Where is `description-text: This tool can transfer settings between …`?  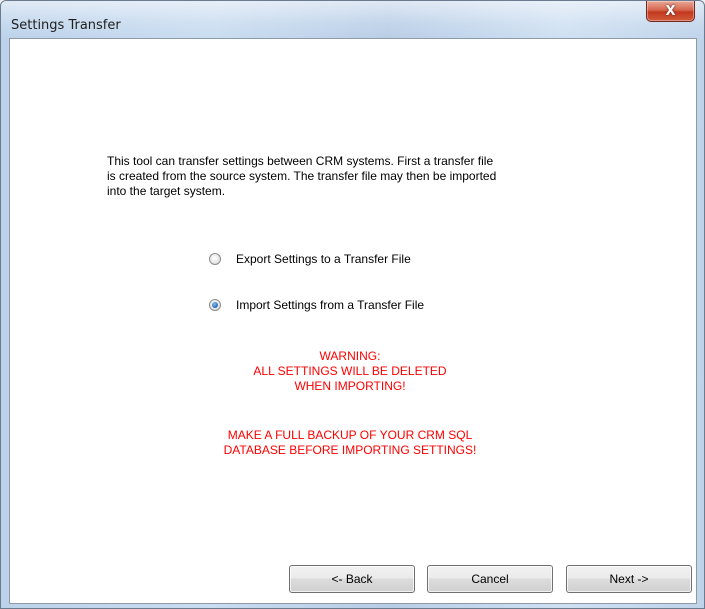 description-text: This tool can transfer settings between … is located at coordinates (302, 176).